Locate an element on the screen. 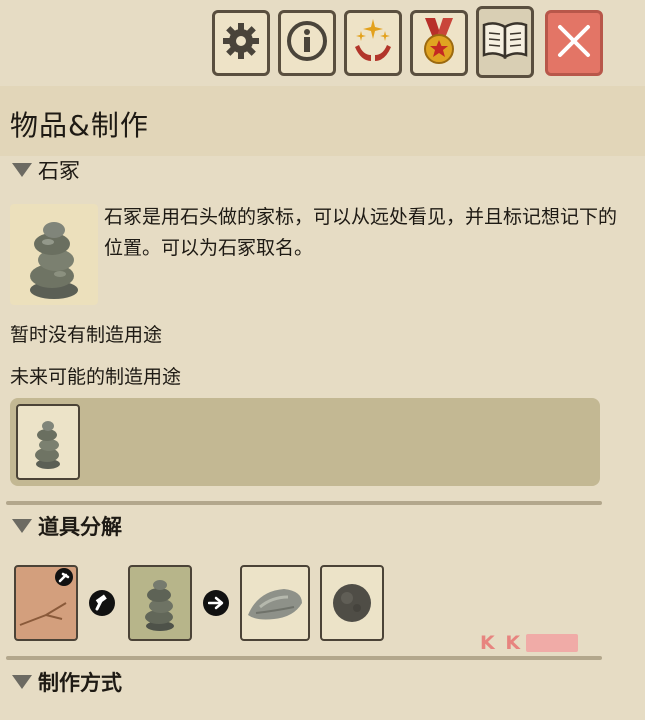 This screenshot has width=645, height=720. item-name: 石冢 is located at coordinates (59, 171).